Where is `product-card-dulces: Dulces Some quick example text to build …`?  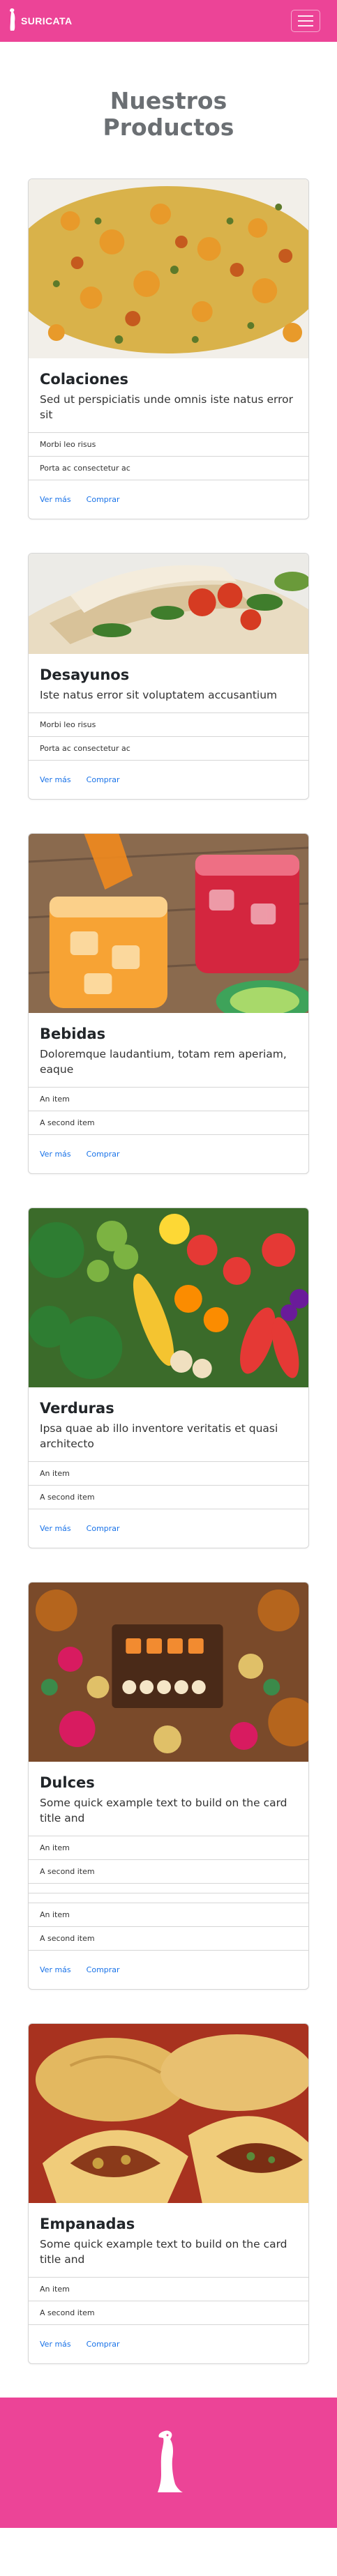
product-card-dulces: Dulces Some quick example text to build … is located at coordinates (168, 1786).